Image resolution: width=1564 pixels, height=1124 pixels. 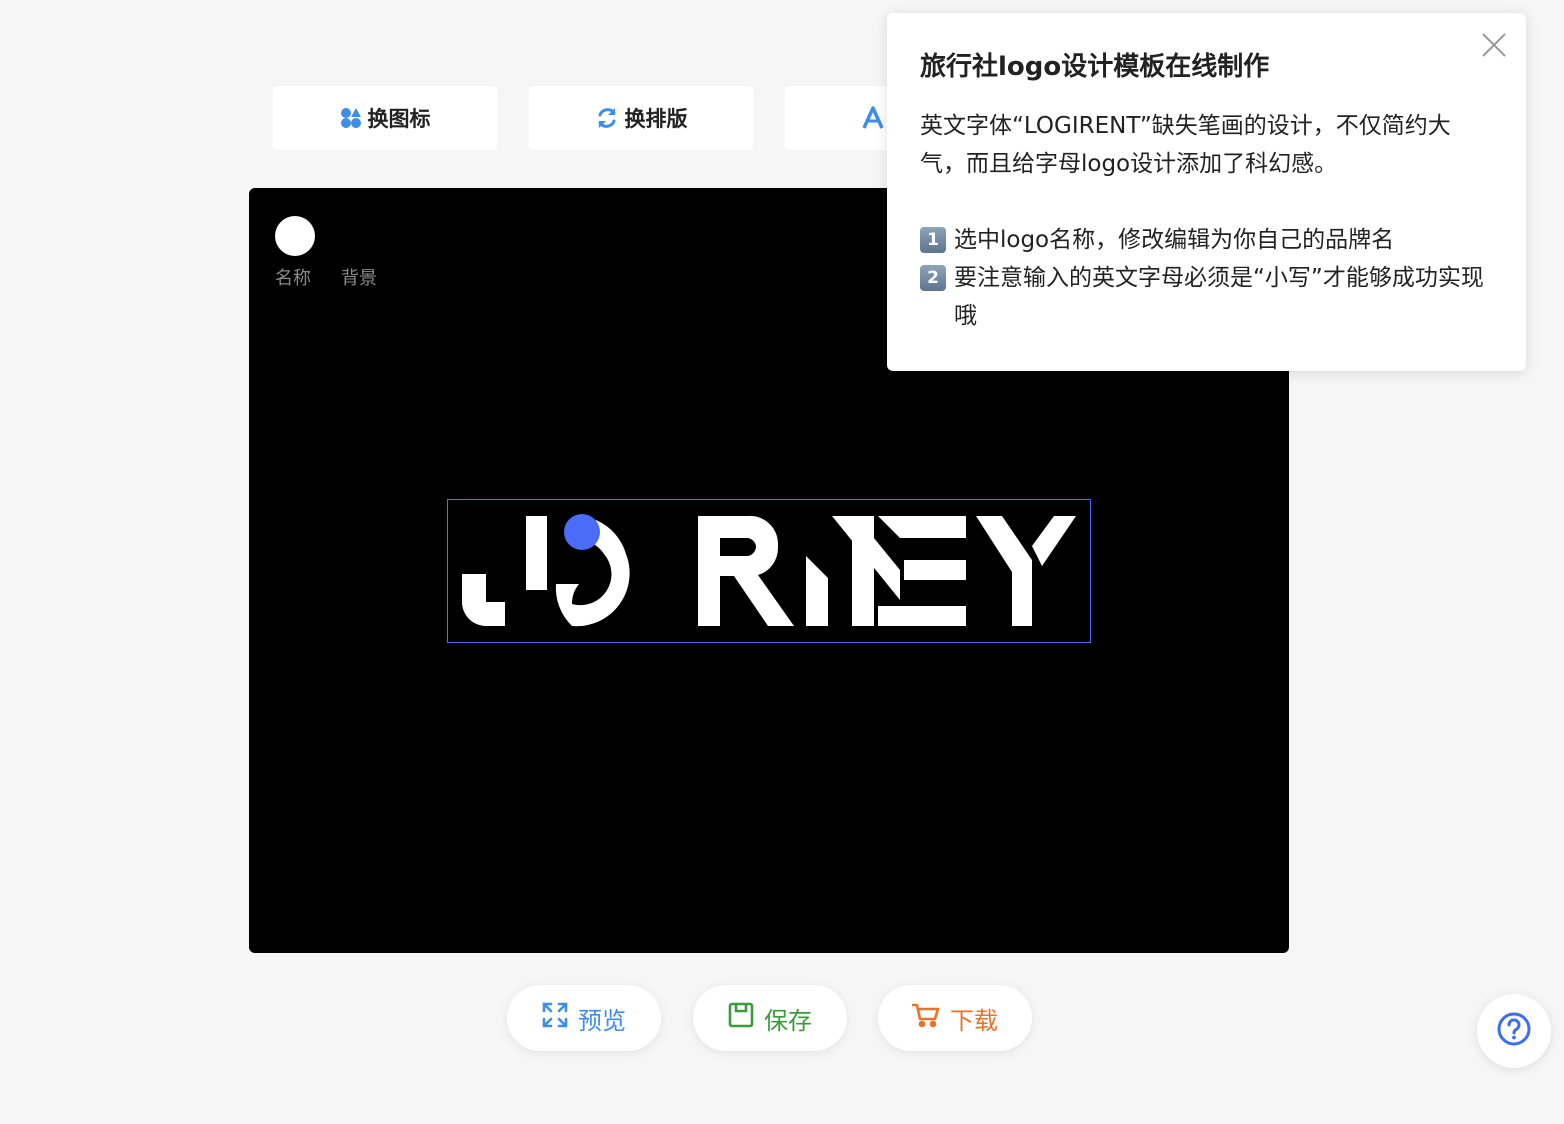 I want to click on name-color-swatch, so click(x=295, y=236).